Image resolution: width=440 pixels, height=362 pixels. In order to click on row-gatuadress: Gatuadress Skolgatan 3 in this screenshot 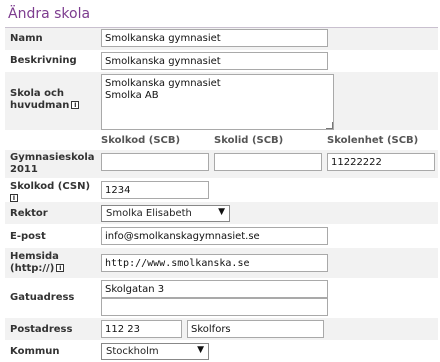, I will do `click(221, 298)`.